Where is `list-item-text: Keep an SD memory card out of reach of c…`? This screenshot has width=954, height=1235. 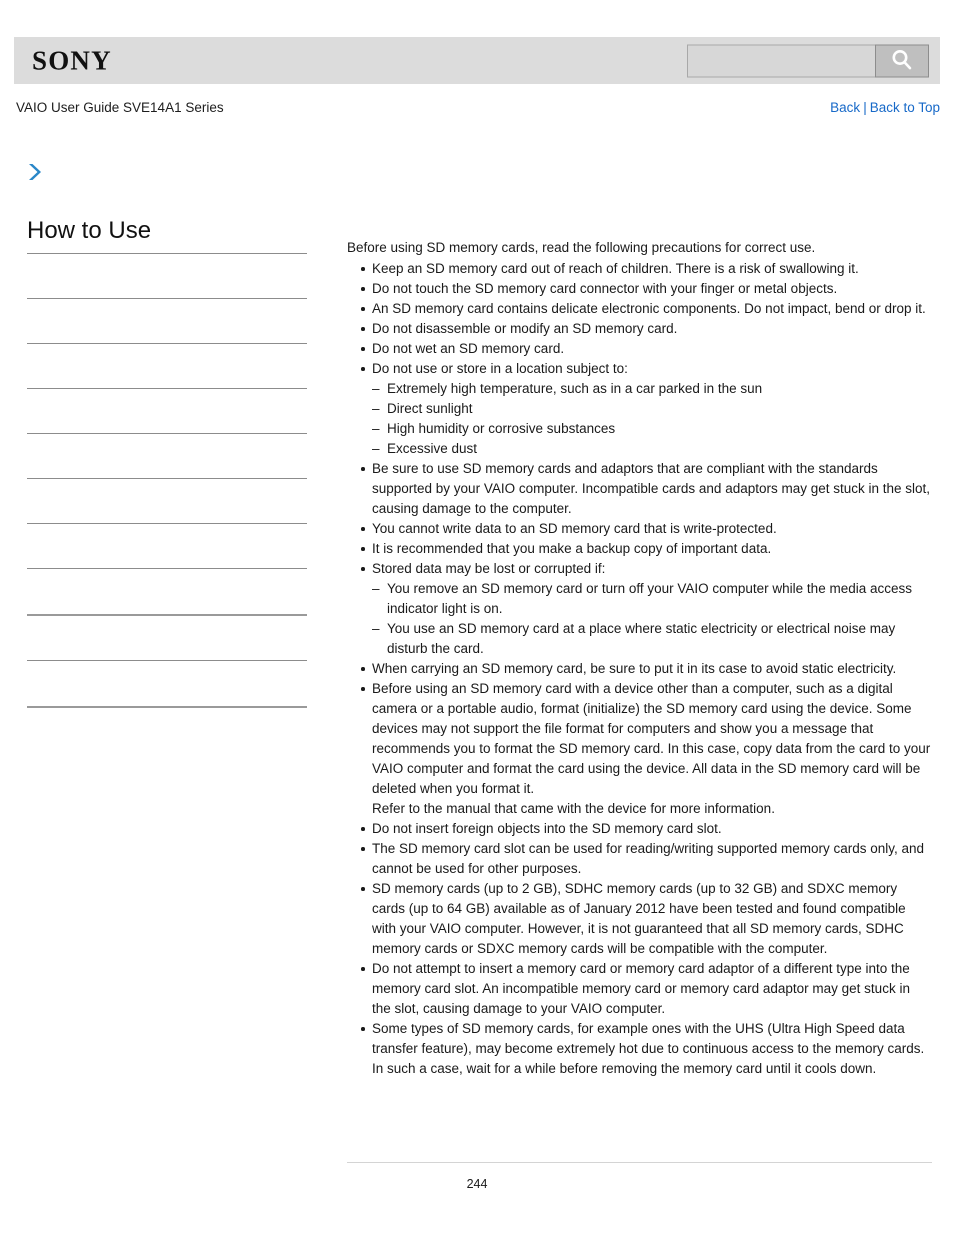 list-item-text: Keep an SD memory card out of reach of c… is located at coordinates (615, 268).